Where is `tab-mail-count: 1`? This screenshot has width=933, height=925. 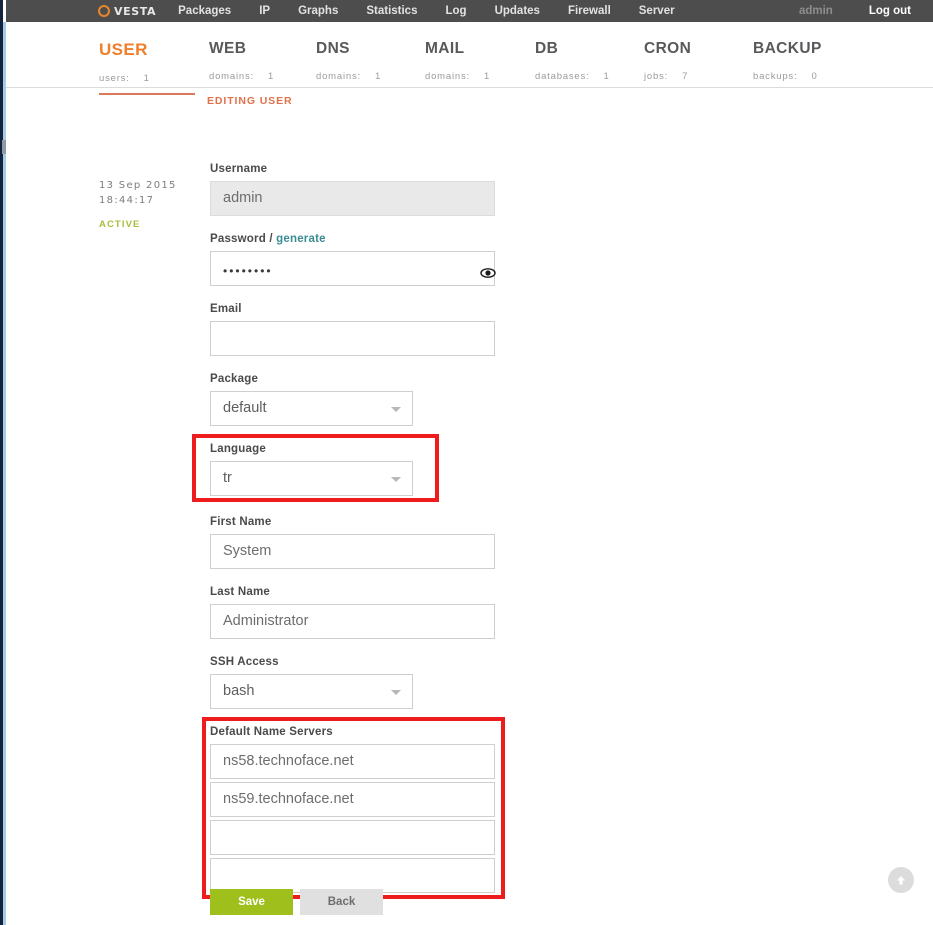
tab-mail-count: 1 is located at coordinates (487, 76).